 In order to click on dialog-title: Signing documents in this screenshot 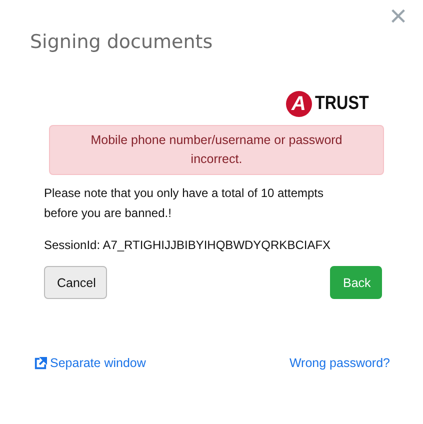, I will do `click(121, 42)`.